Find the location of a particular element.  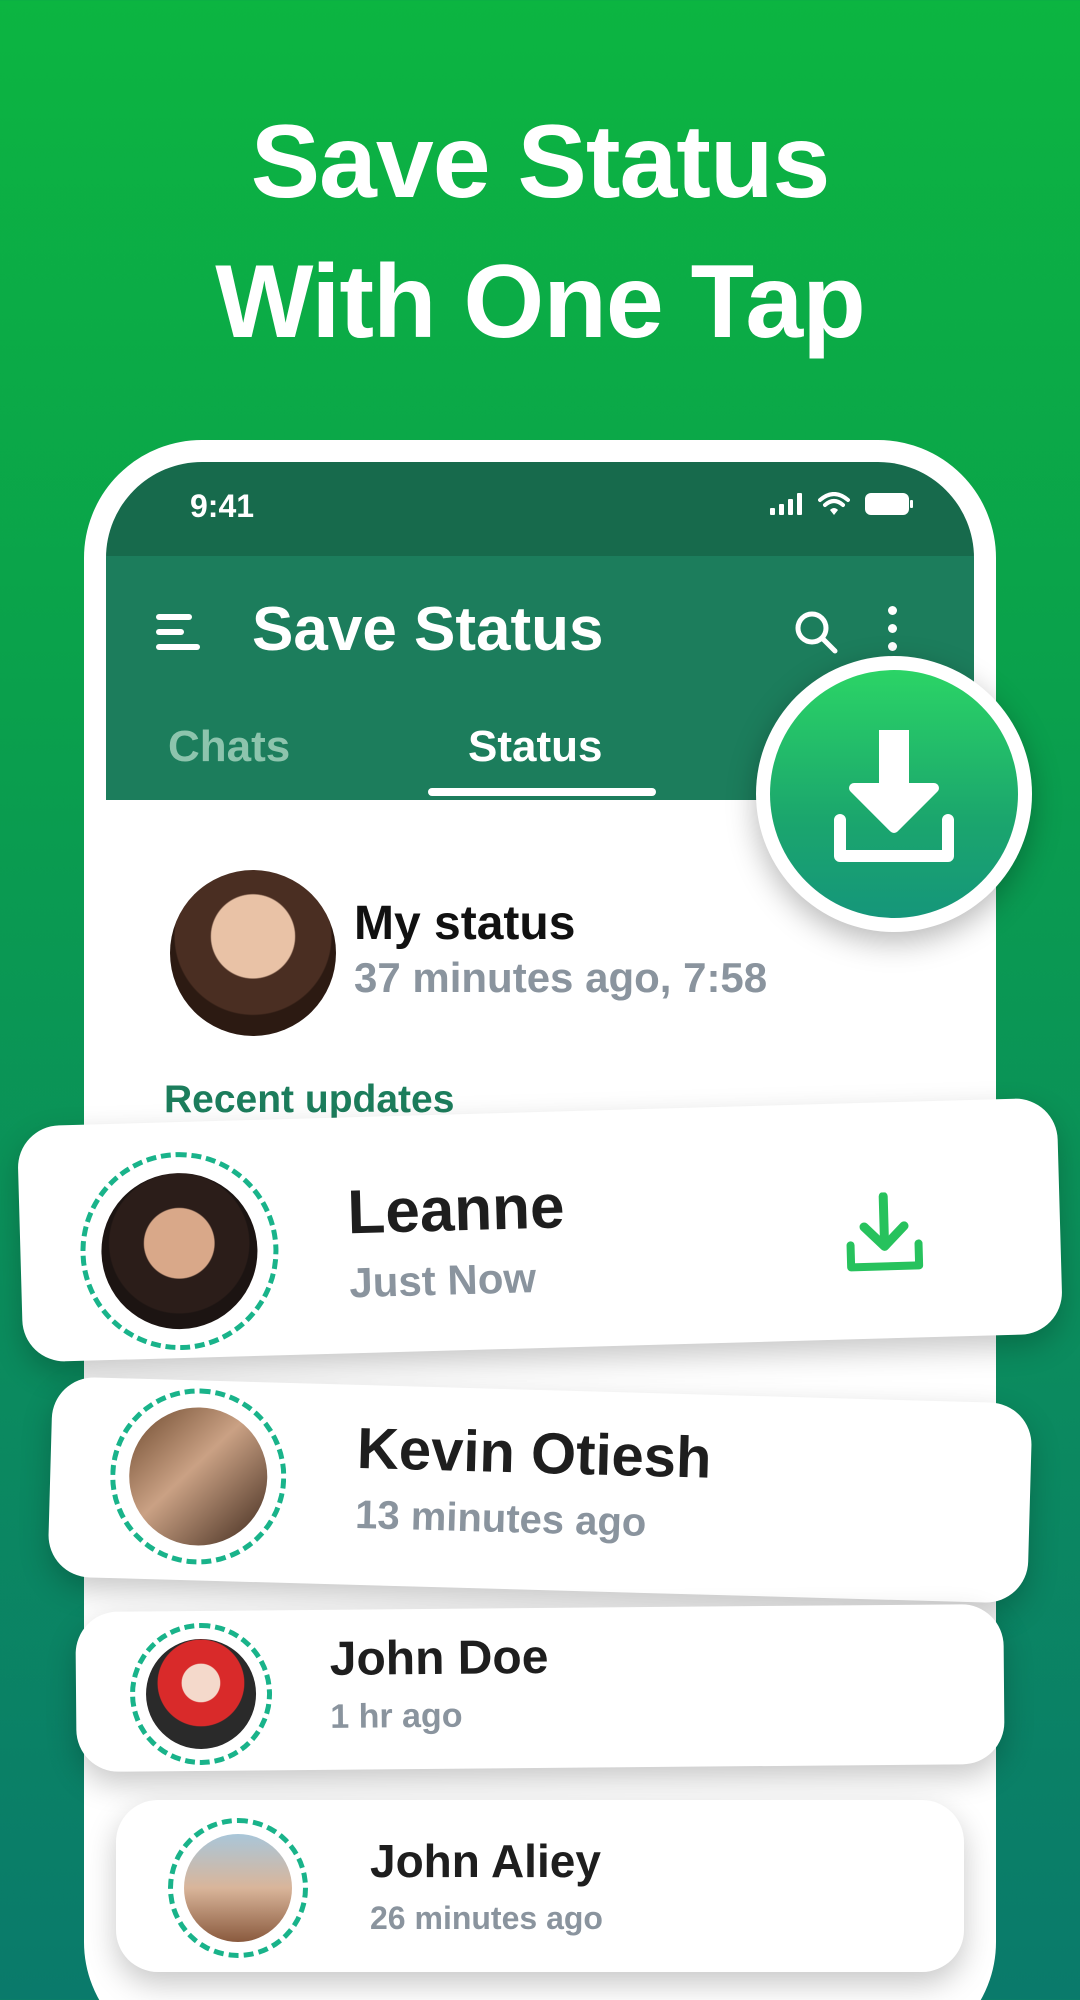

tab-status-indicator is located at coordinates (542, 792).